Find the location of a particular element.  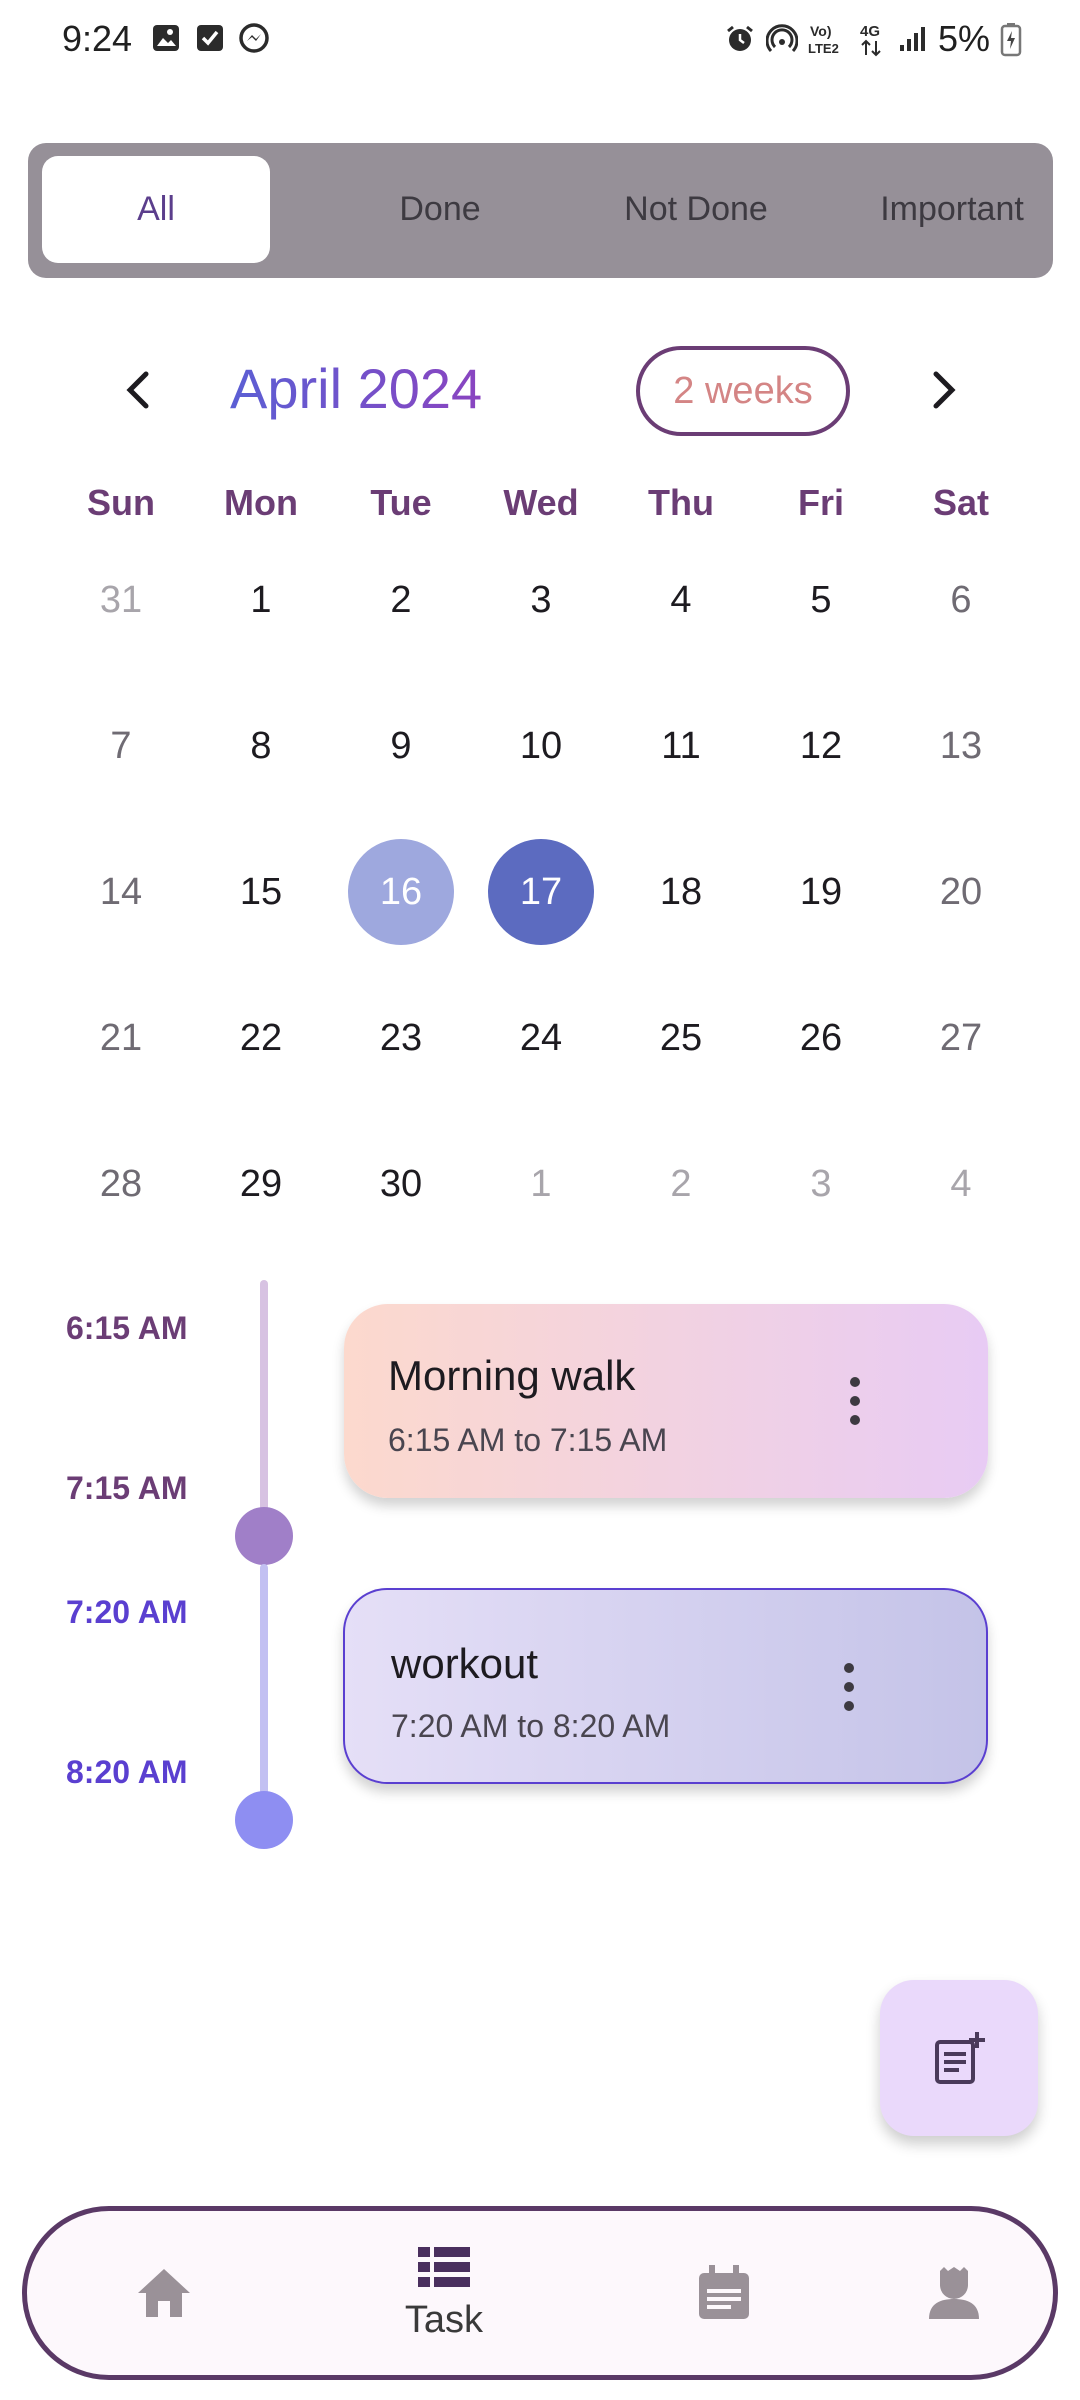

calendar-day: 14 is located at coordinates (121, 892).